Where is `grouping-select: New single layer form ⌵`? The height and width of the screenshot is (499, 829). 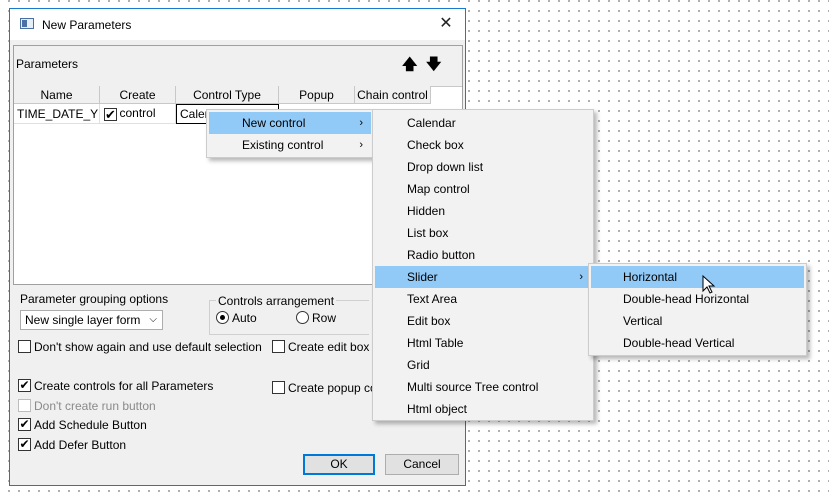
grouping-select: New single layer form ⌵ is located at coordinates (91, 320).